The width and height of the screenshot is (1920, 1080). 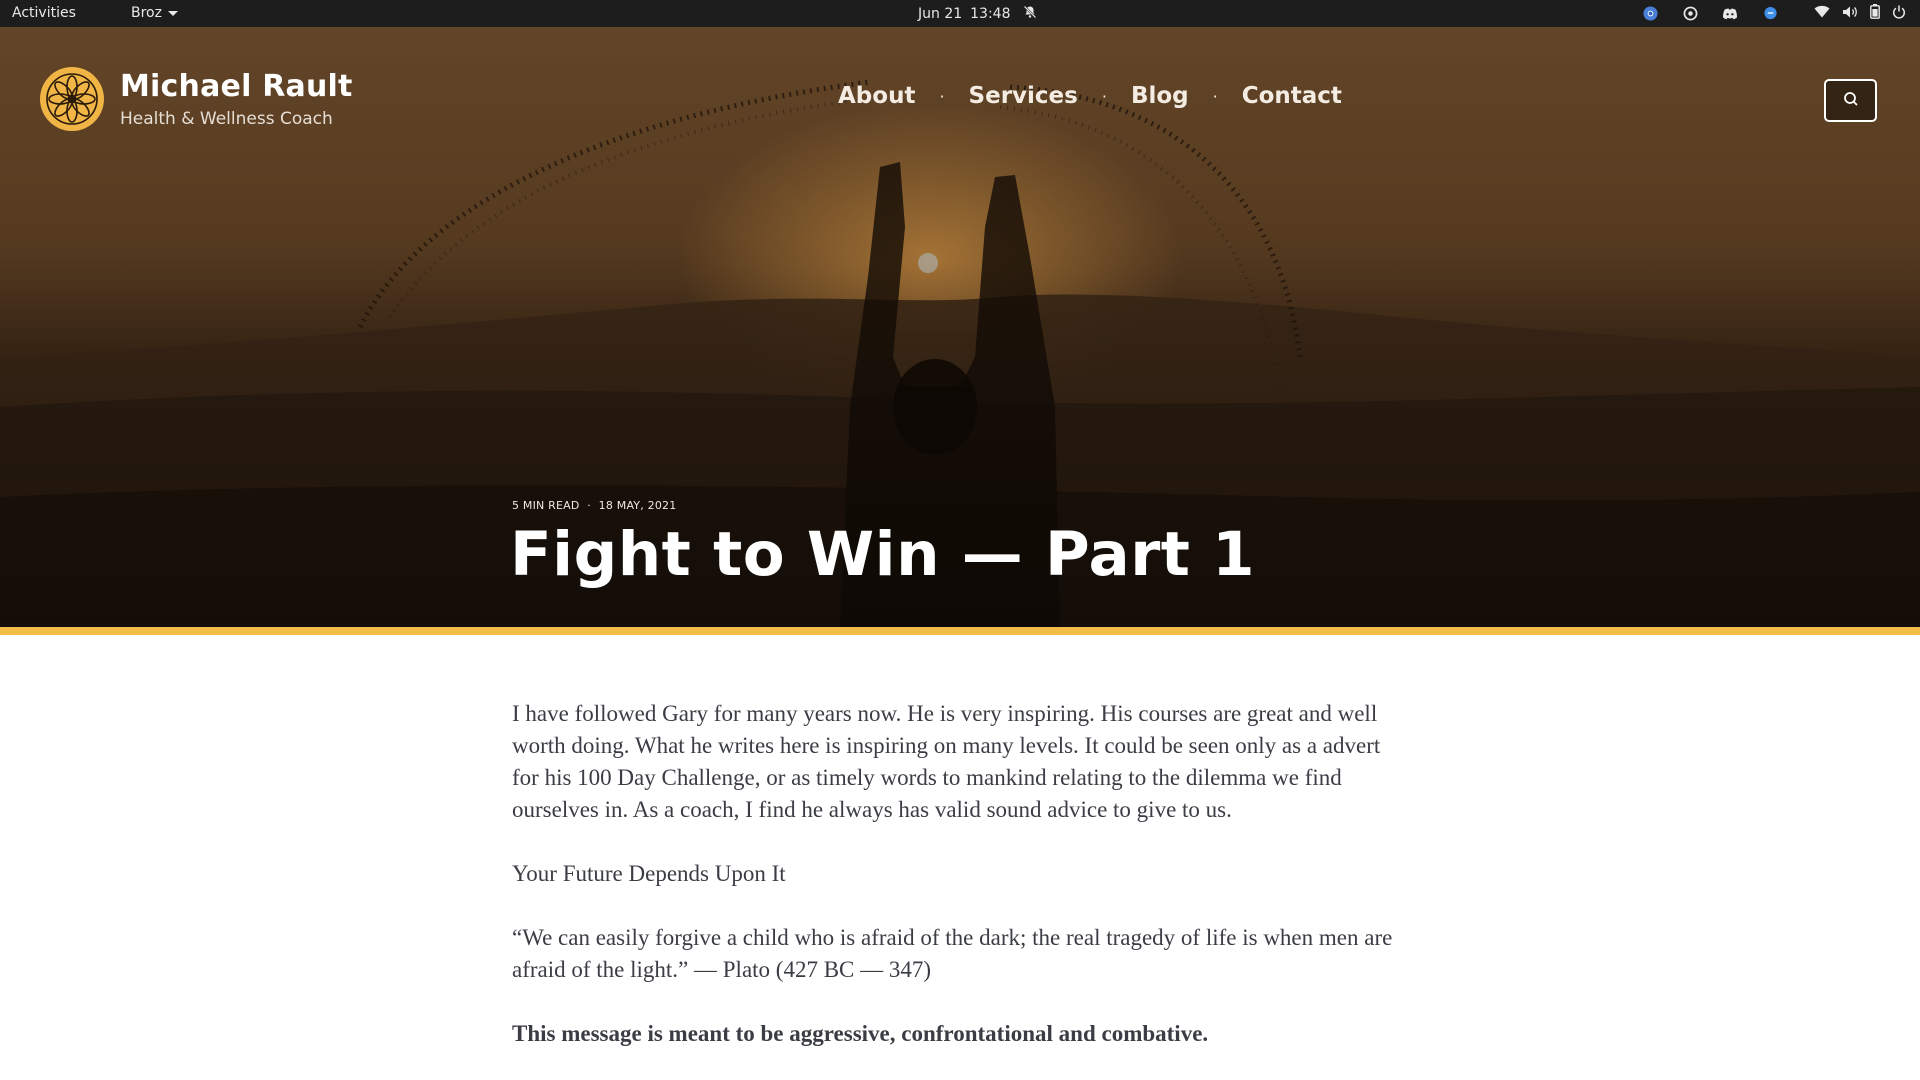 I want to click on notifications-muted-icon, so click(x=1030, y=14).